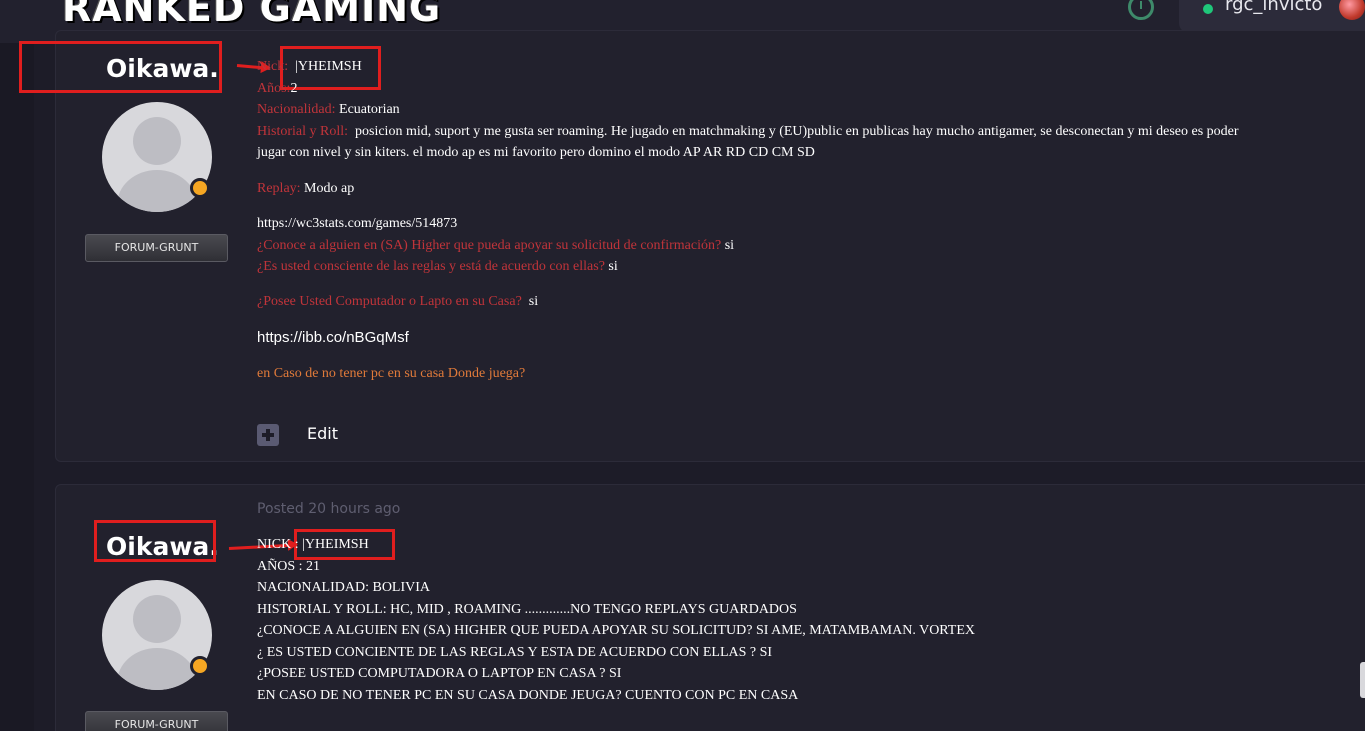 The width and height of the screenshot is (1365, 731). Describe the element at coordinates (309, 66) in the screenshot. I see `nick-line: Nick: |YHEIMSH` at that location.